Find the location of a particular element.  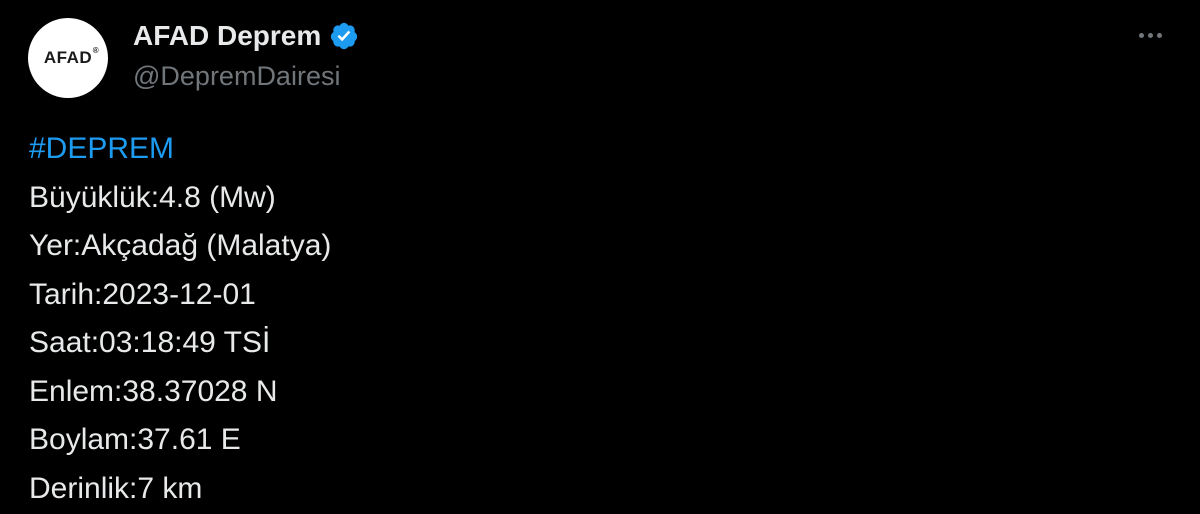

more-options-button is located at coordinates (1150, 35).